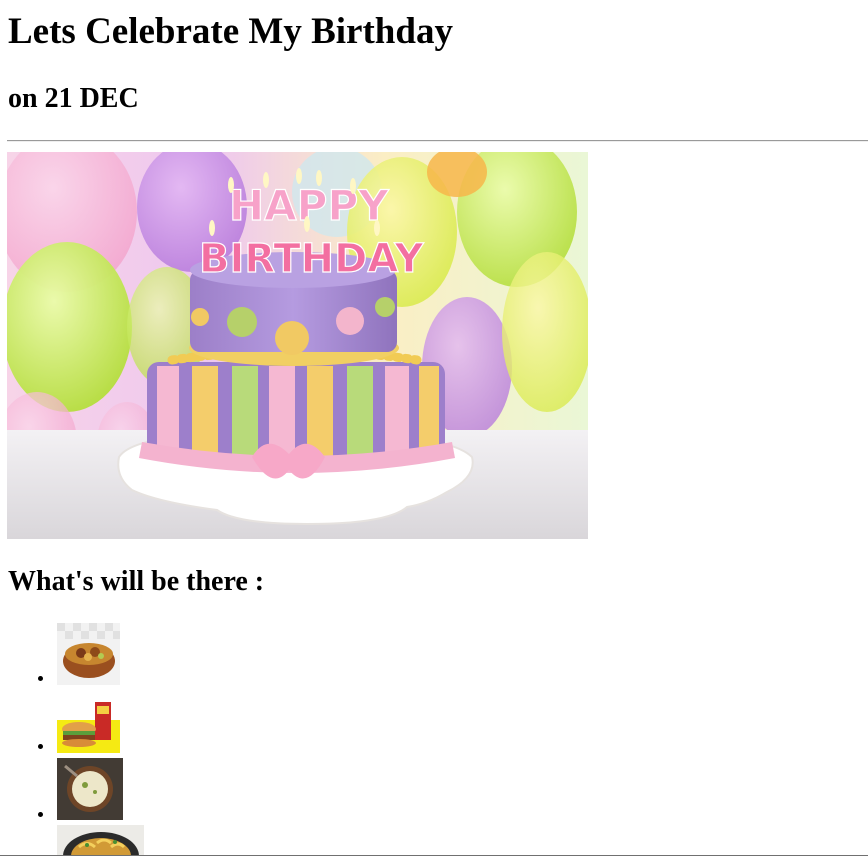 The width and height of the screenshot is (868, 856). I want to click on cake-text-birthday: BIRTHDAY, so click(311, 259).